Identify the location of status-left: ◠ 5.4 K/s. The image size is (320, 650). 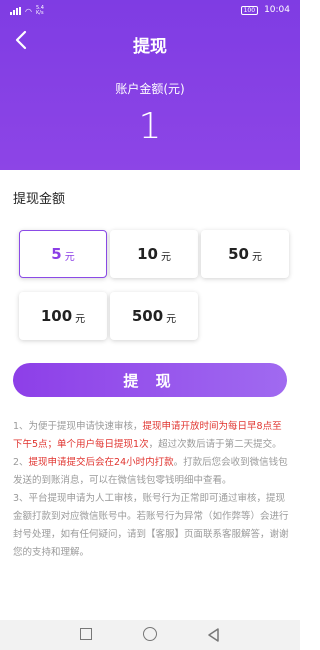
(27, 11).